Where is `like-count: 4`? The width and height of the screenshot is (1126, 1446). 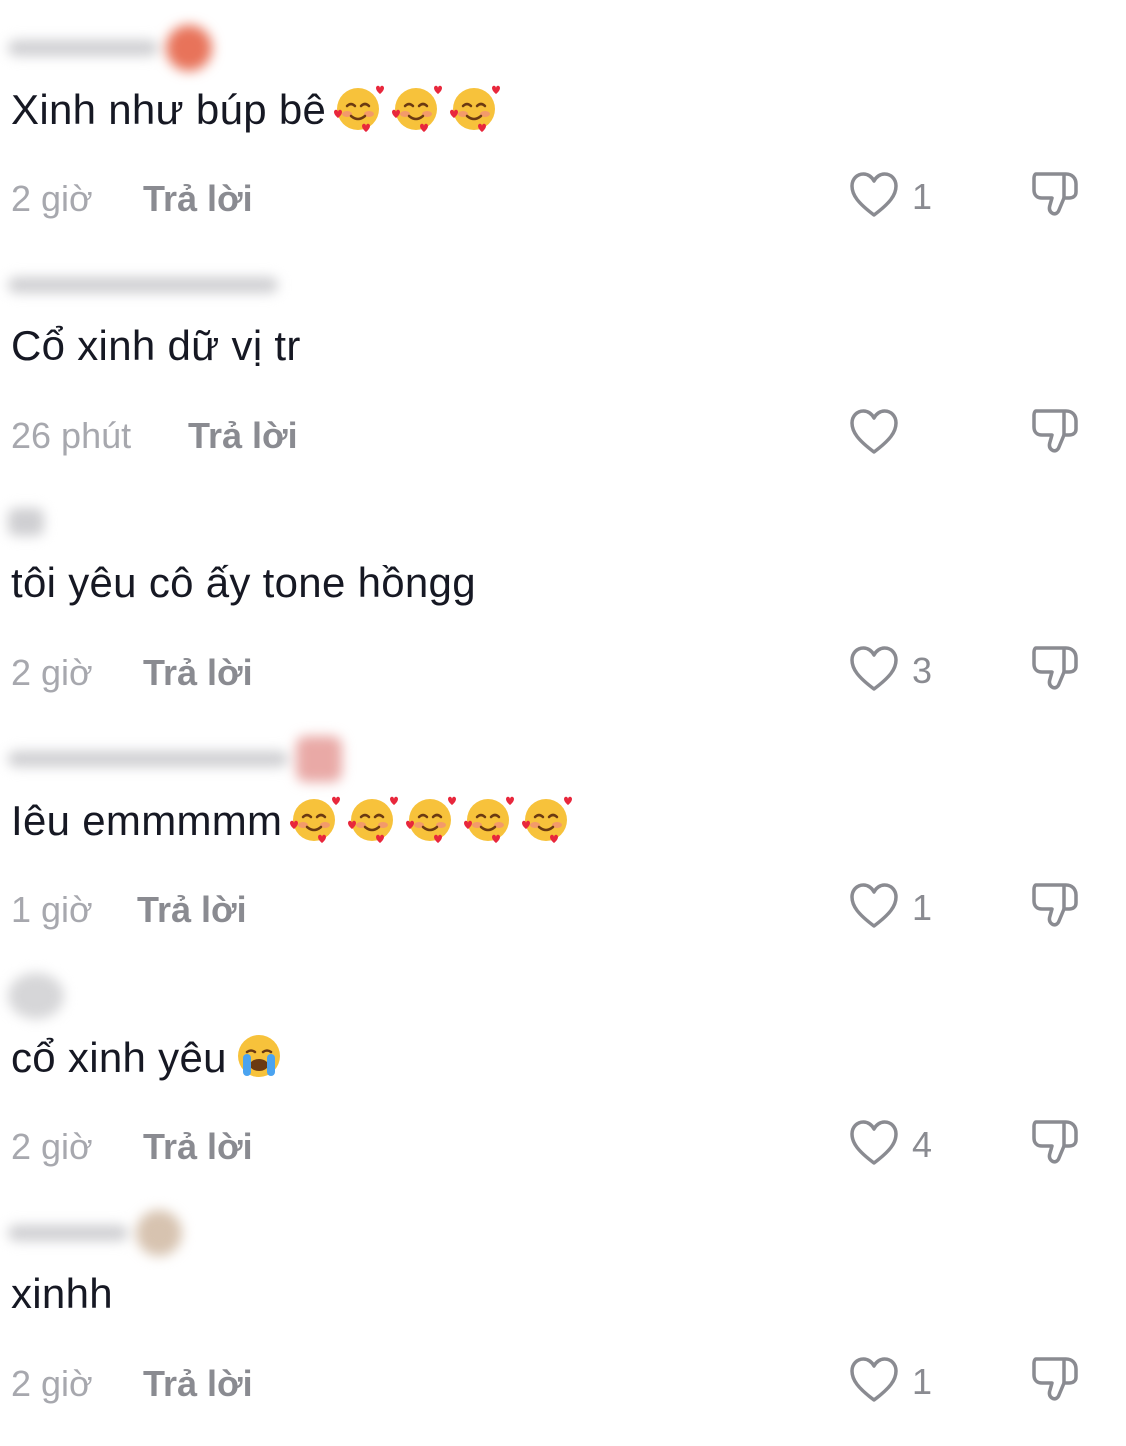 like-count: 4 is located at coordinates (922, 1144).